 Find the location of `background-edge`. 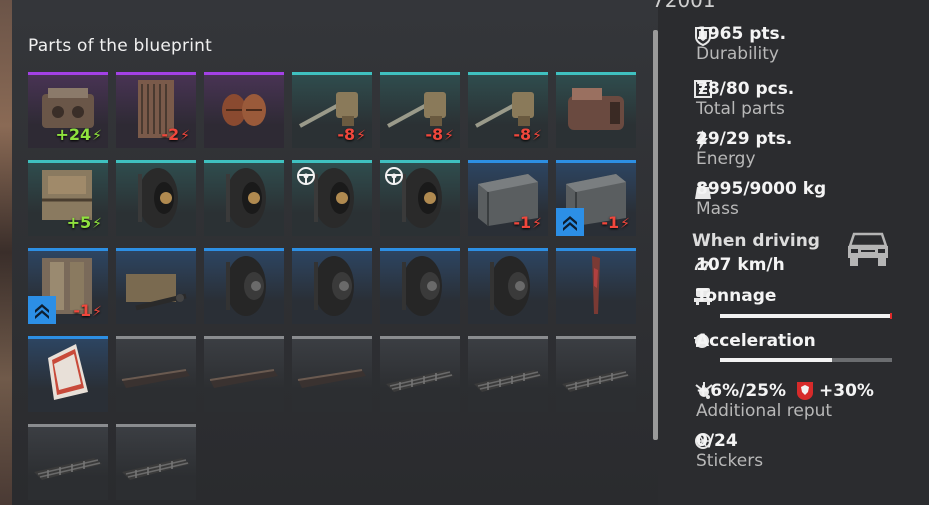

background-edge is located at coordinates (6, 252).